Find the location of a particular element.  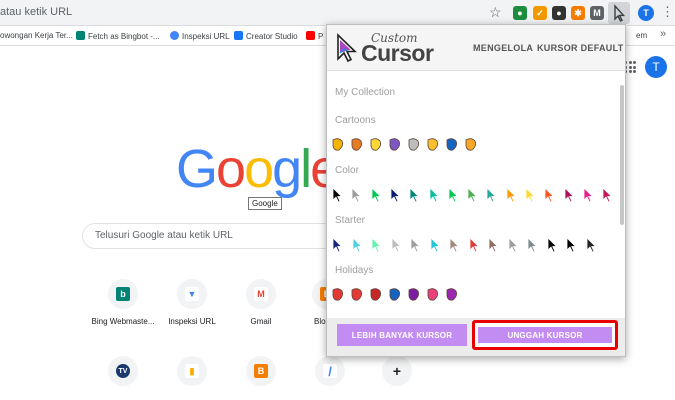

add-shortcut-tile: + is located at coordinates (397, 371).